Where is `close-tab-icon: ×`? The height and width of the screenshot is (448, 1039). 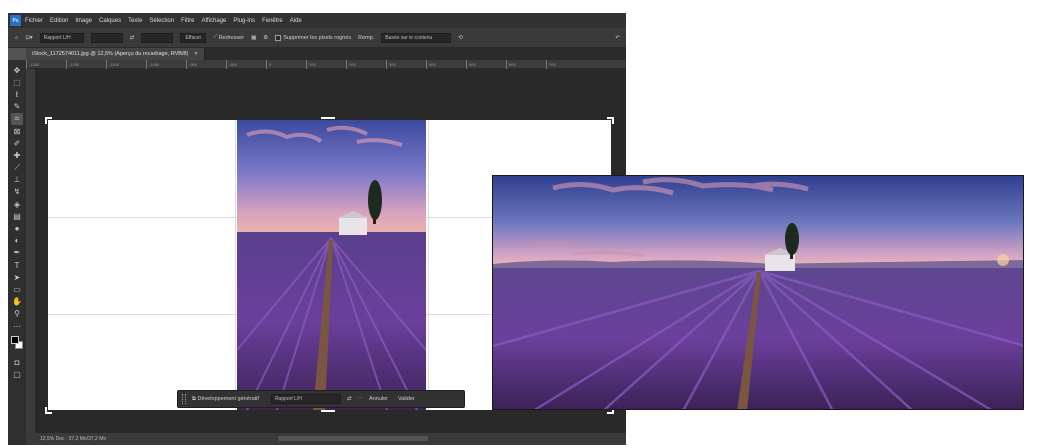 close-tab-icon: × is located at coordinates (195, 54).